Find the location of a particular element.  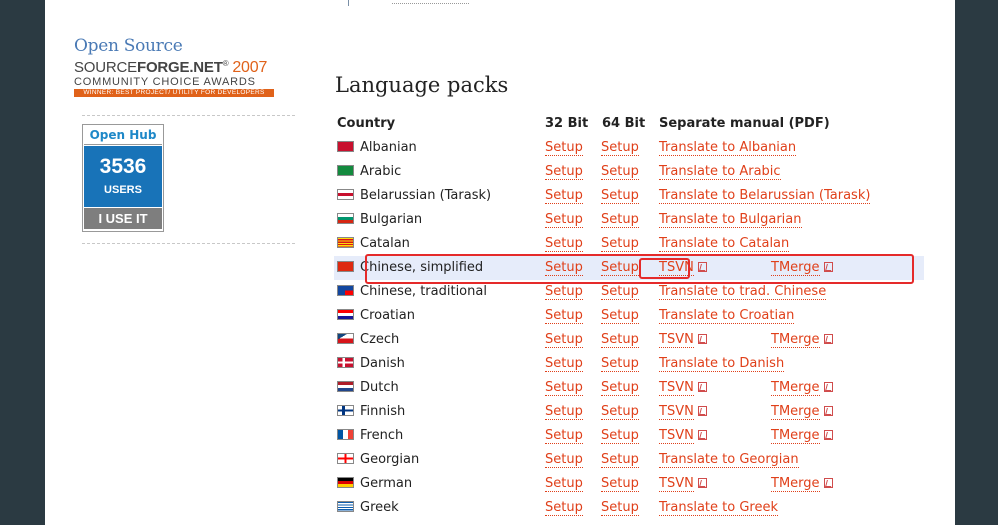

french-flag-icon is located at coordinates (345, 434).